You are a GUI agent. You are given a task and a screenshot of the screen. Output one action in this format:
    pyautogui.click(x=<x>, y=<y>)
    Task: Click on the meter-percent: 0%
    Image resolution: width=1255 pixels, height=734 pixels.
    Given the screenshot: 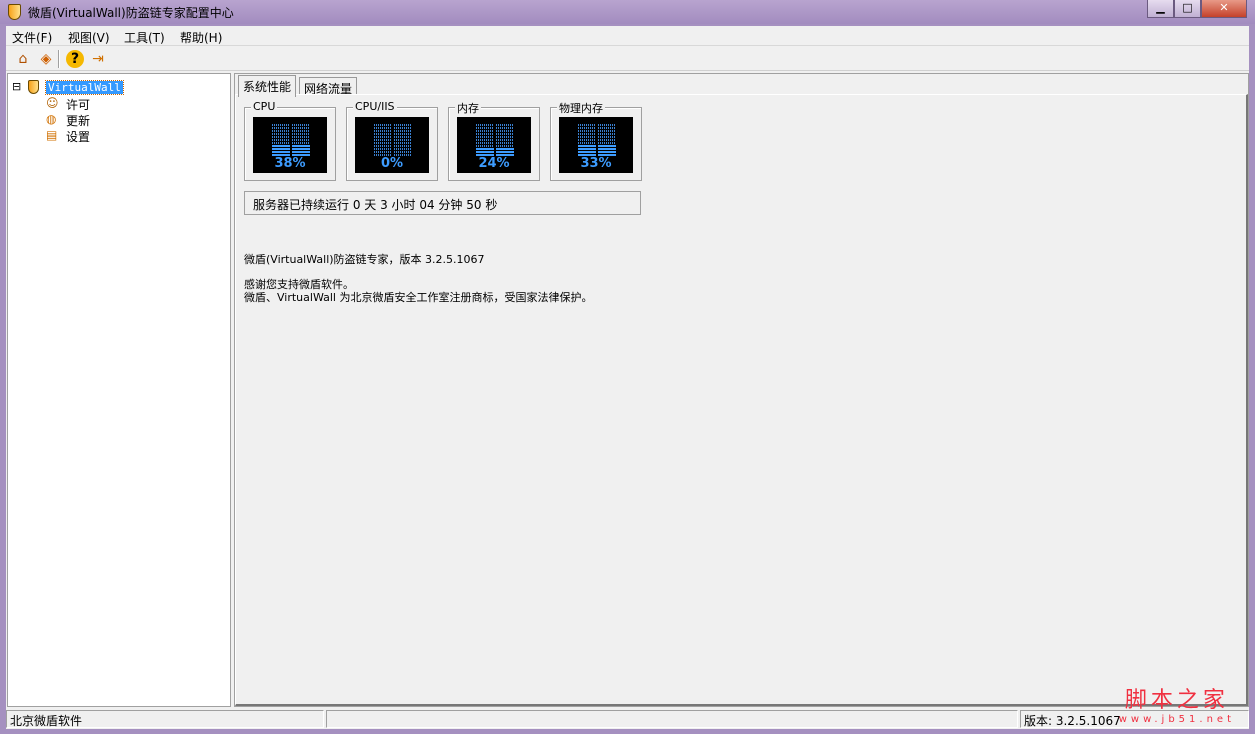 What is the action you would take?
    pyautogui.click(x=392, y=163)
    